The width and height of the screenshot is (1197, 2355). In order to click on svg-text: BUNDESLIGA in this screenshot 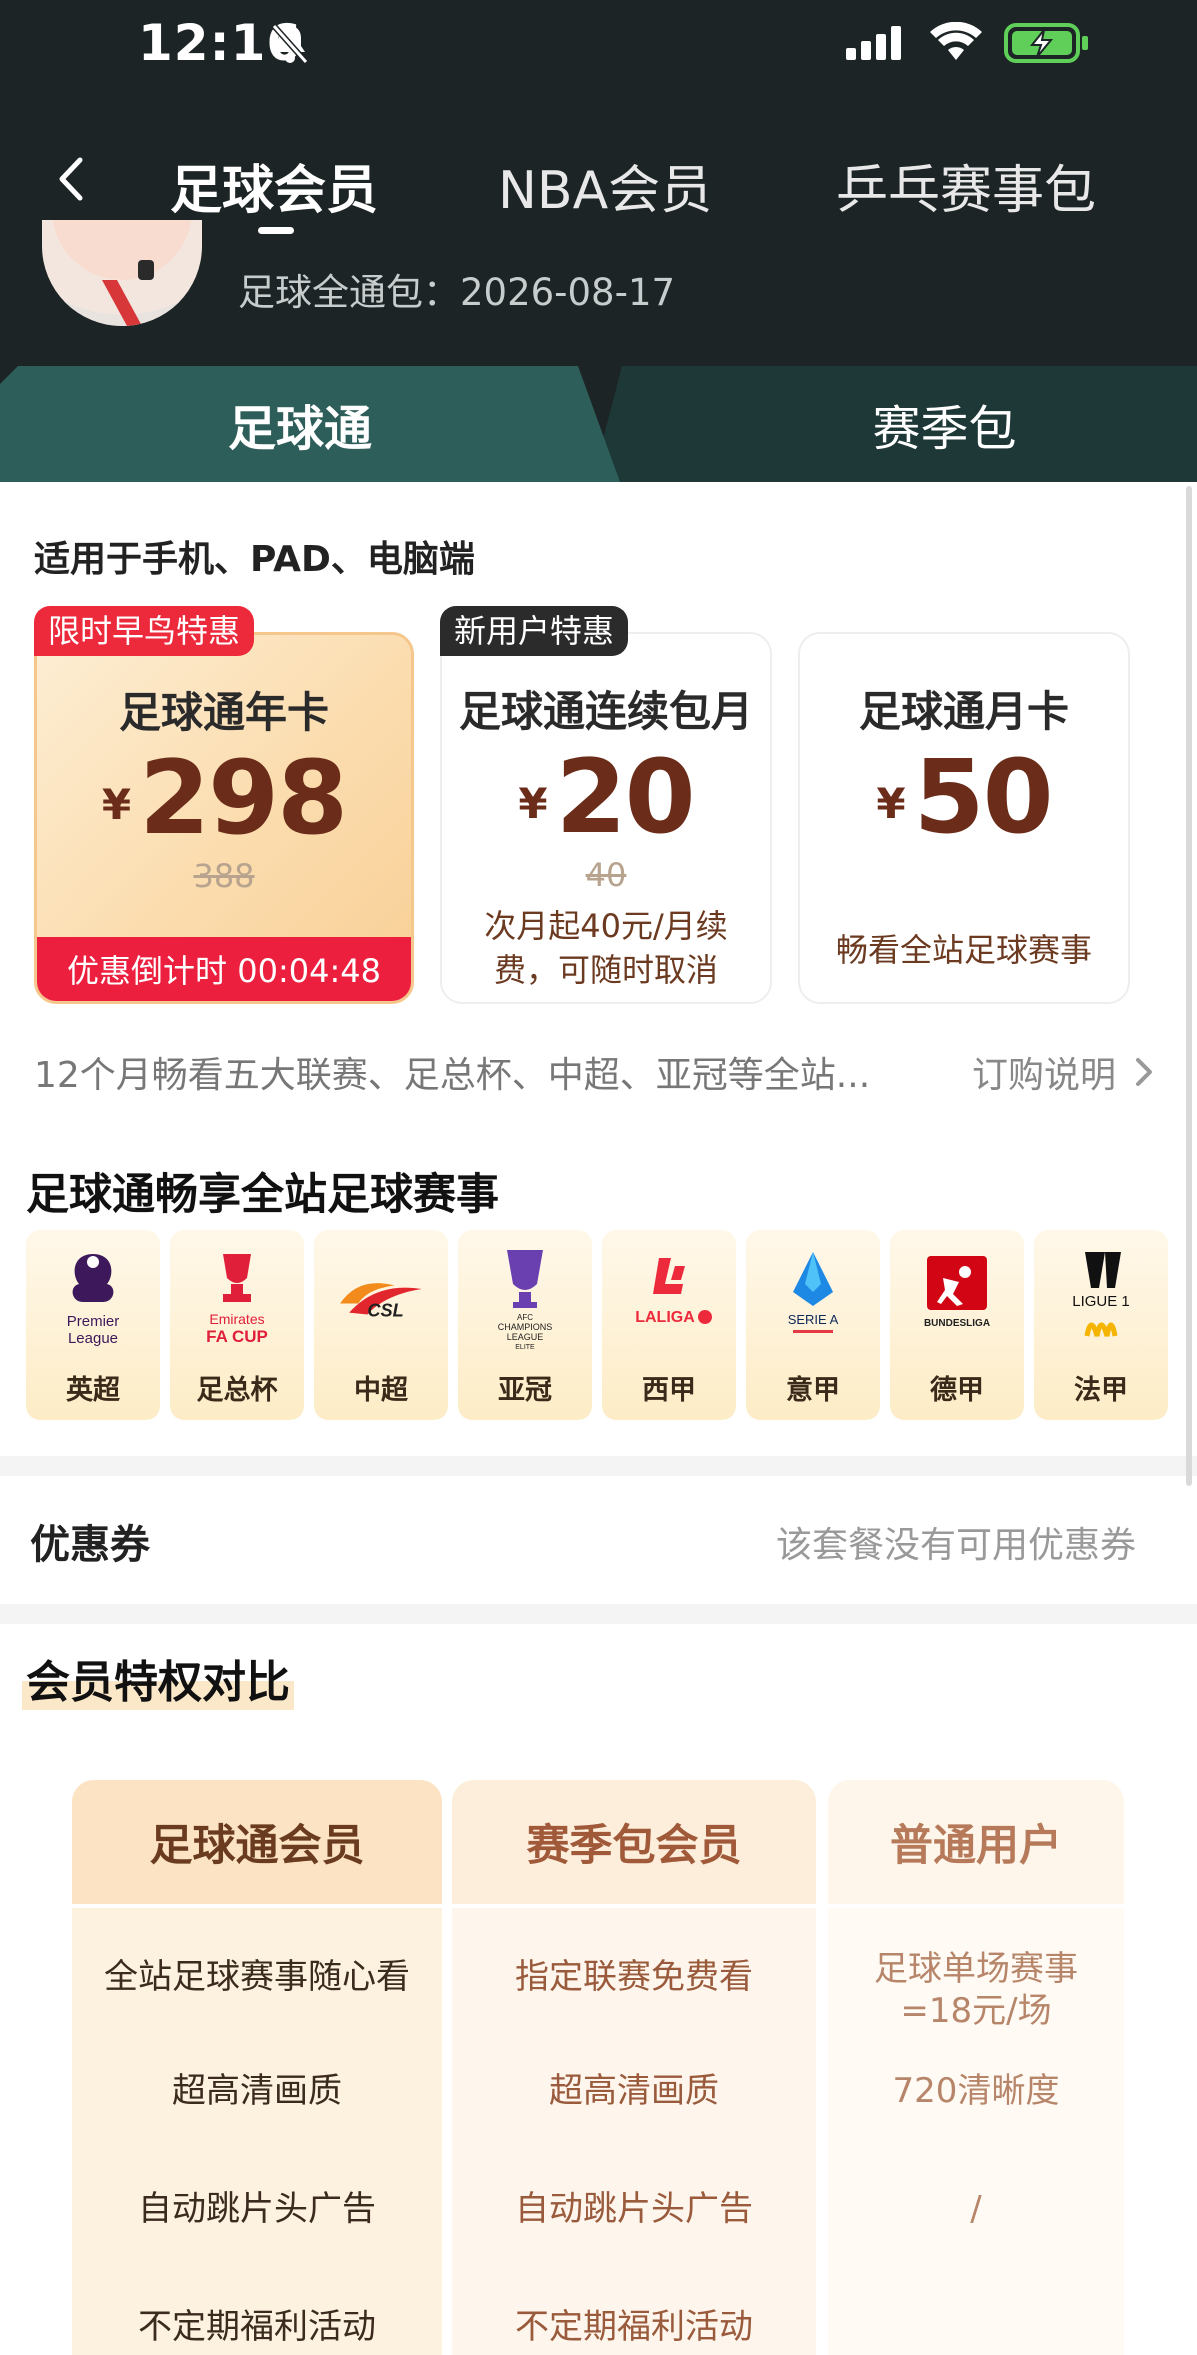, I will do `click(957, 1323)`.